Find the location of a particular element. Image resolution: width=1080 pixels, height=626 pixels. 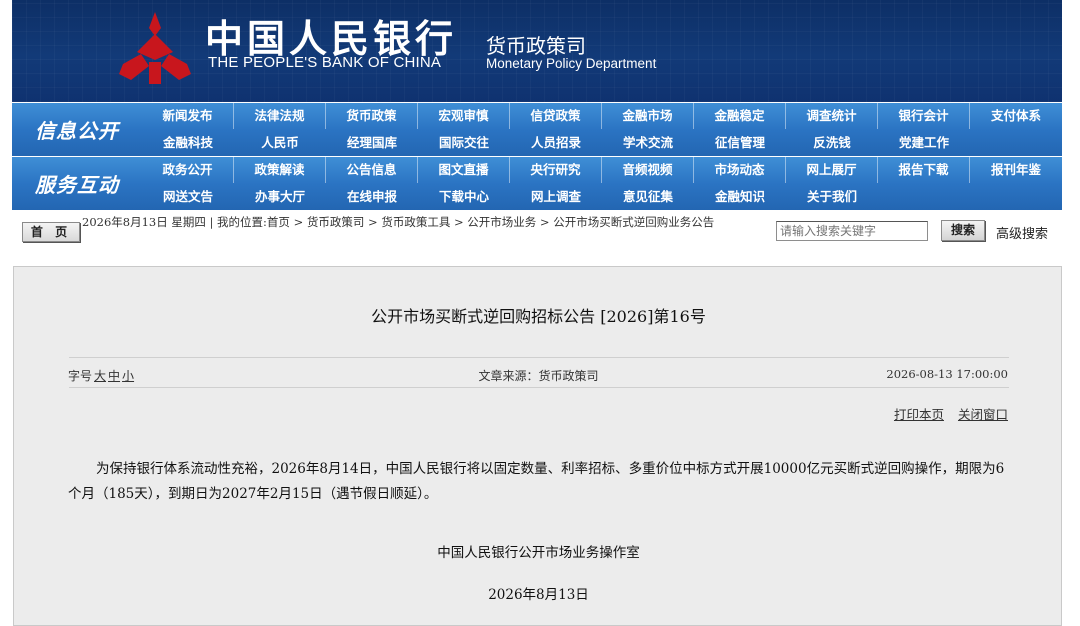

nav-item-live-broadcast: 图文直播 is located at coordinates (464, 170).